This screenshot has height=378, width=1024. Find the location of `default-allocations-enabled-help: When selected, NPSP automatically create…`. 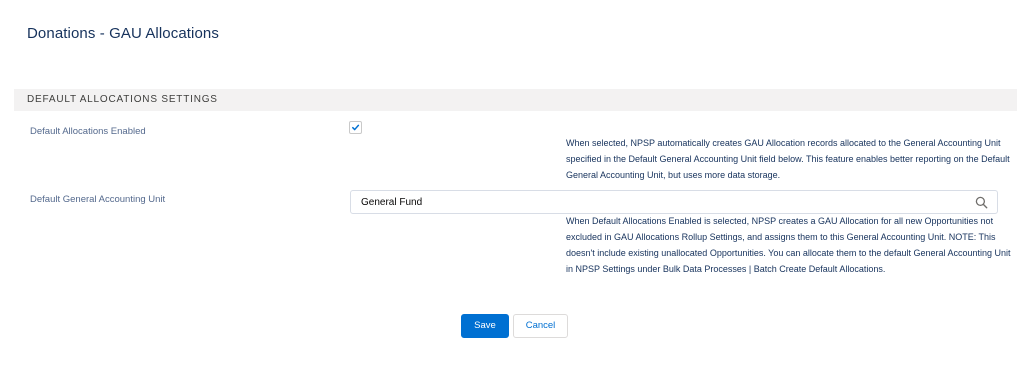

default-allocations-enabled-help: When selected, NPSP automatically create… is located at coordinates (788, 159).